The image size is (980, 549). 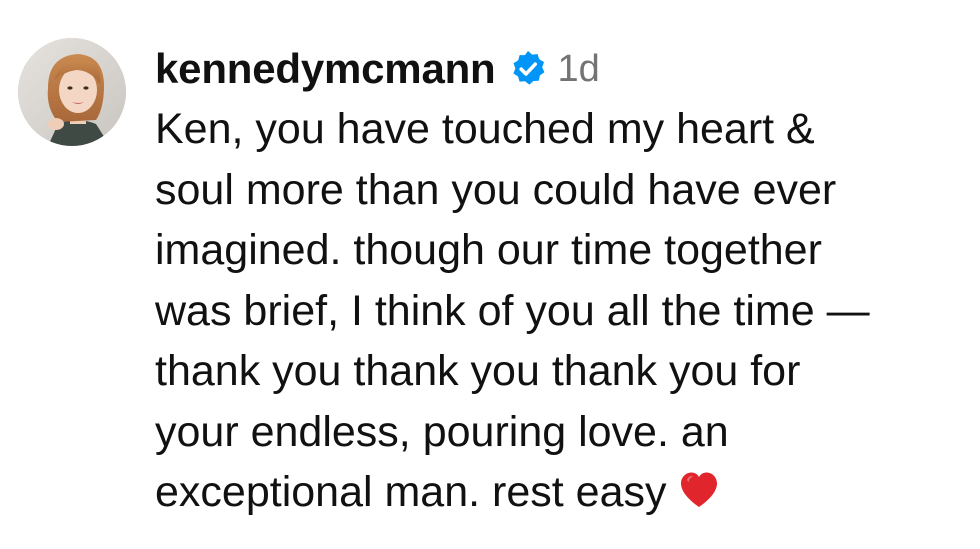 I want to click on comment-text-line: soul more than you could have ever, so click(x=496, y=189).